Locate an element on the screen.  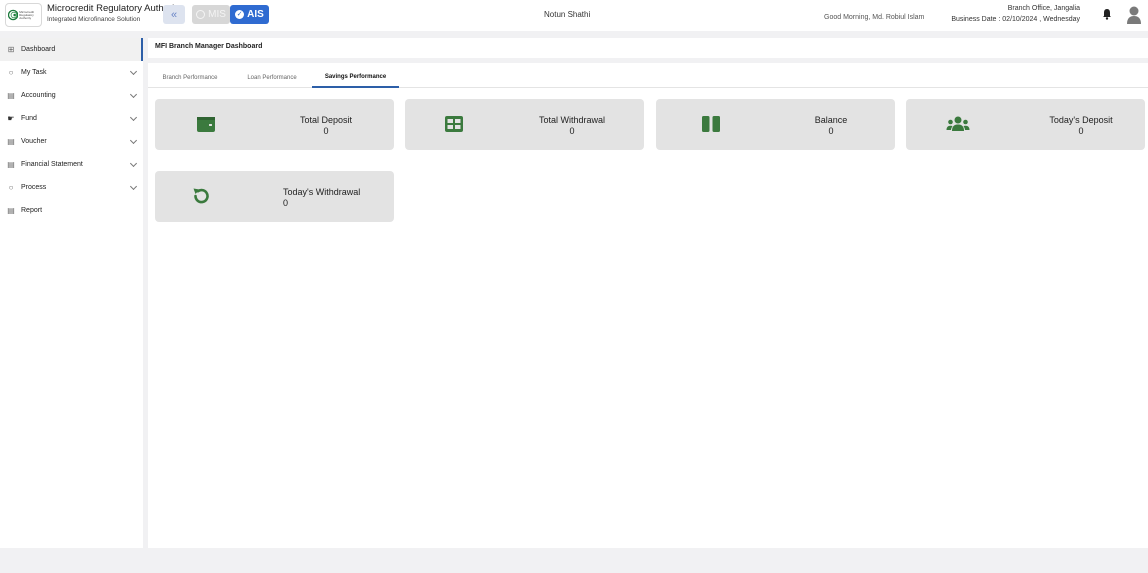
brand-title: Microcredit Regulatory Authority is located at coordinates (114, 8).